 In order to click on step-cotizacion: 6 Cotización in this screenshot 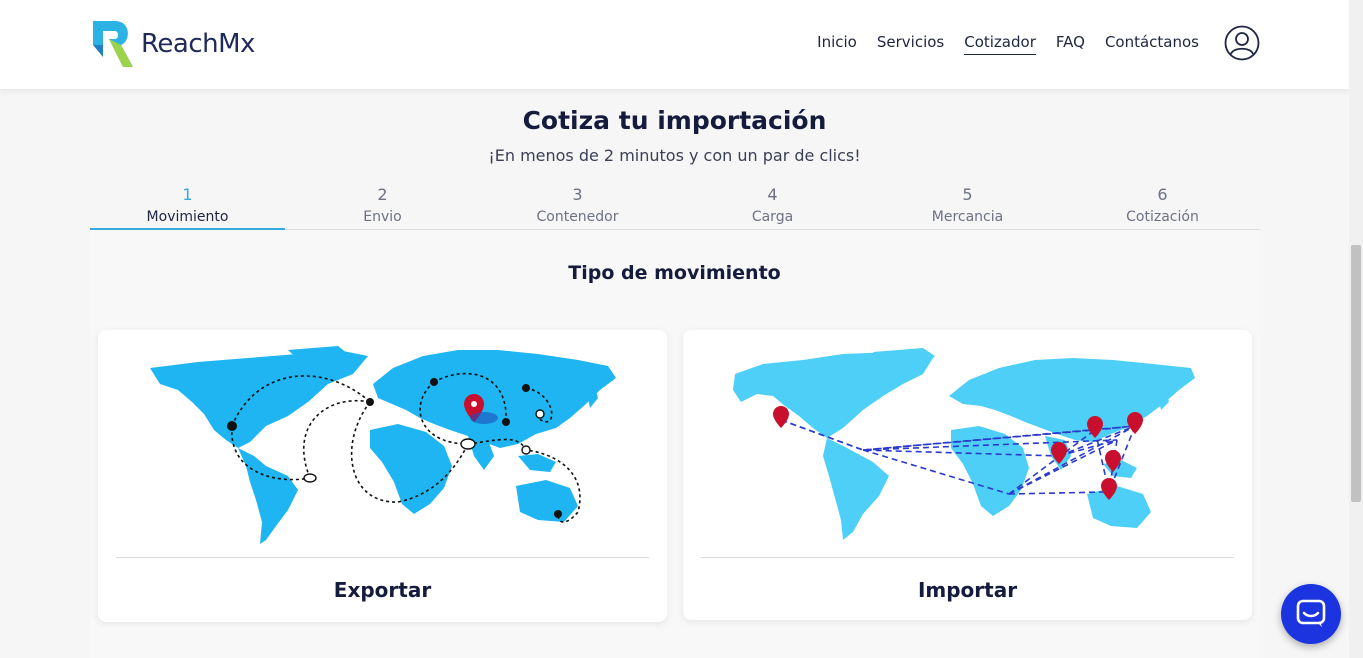, I will do `click(1162, 206)`.